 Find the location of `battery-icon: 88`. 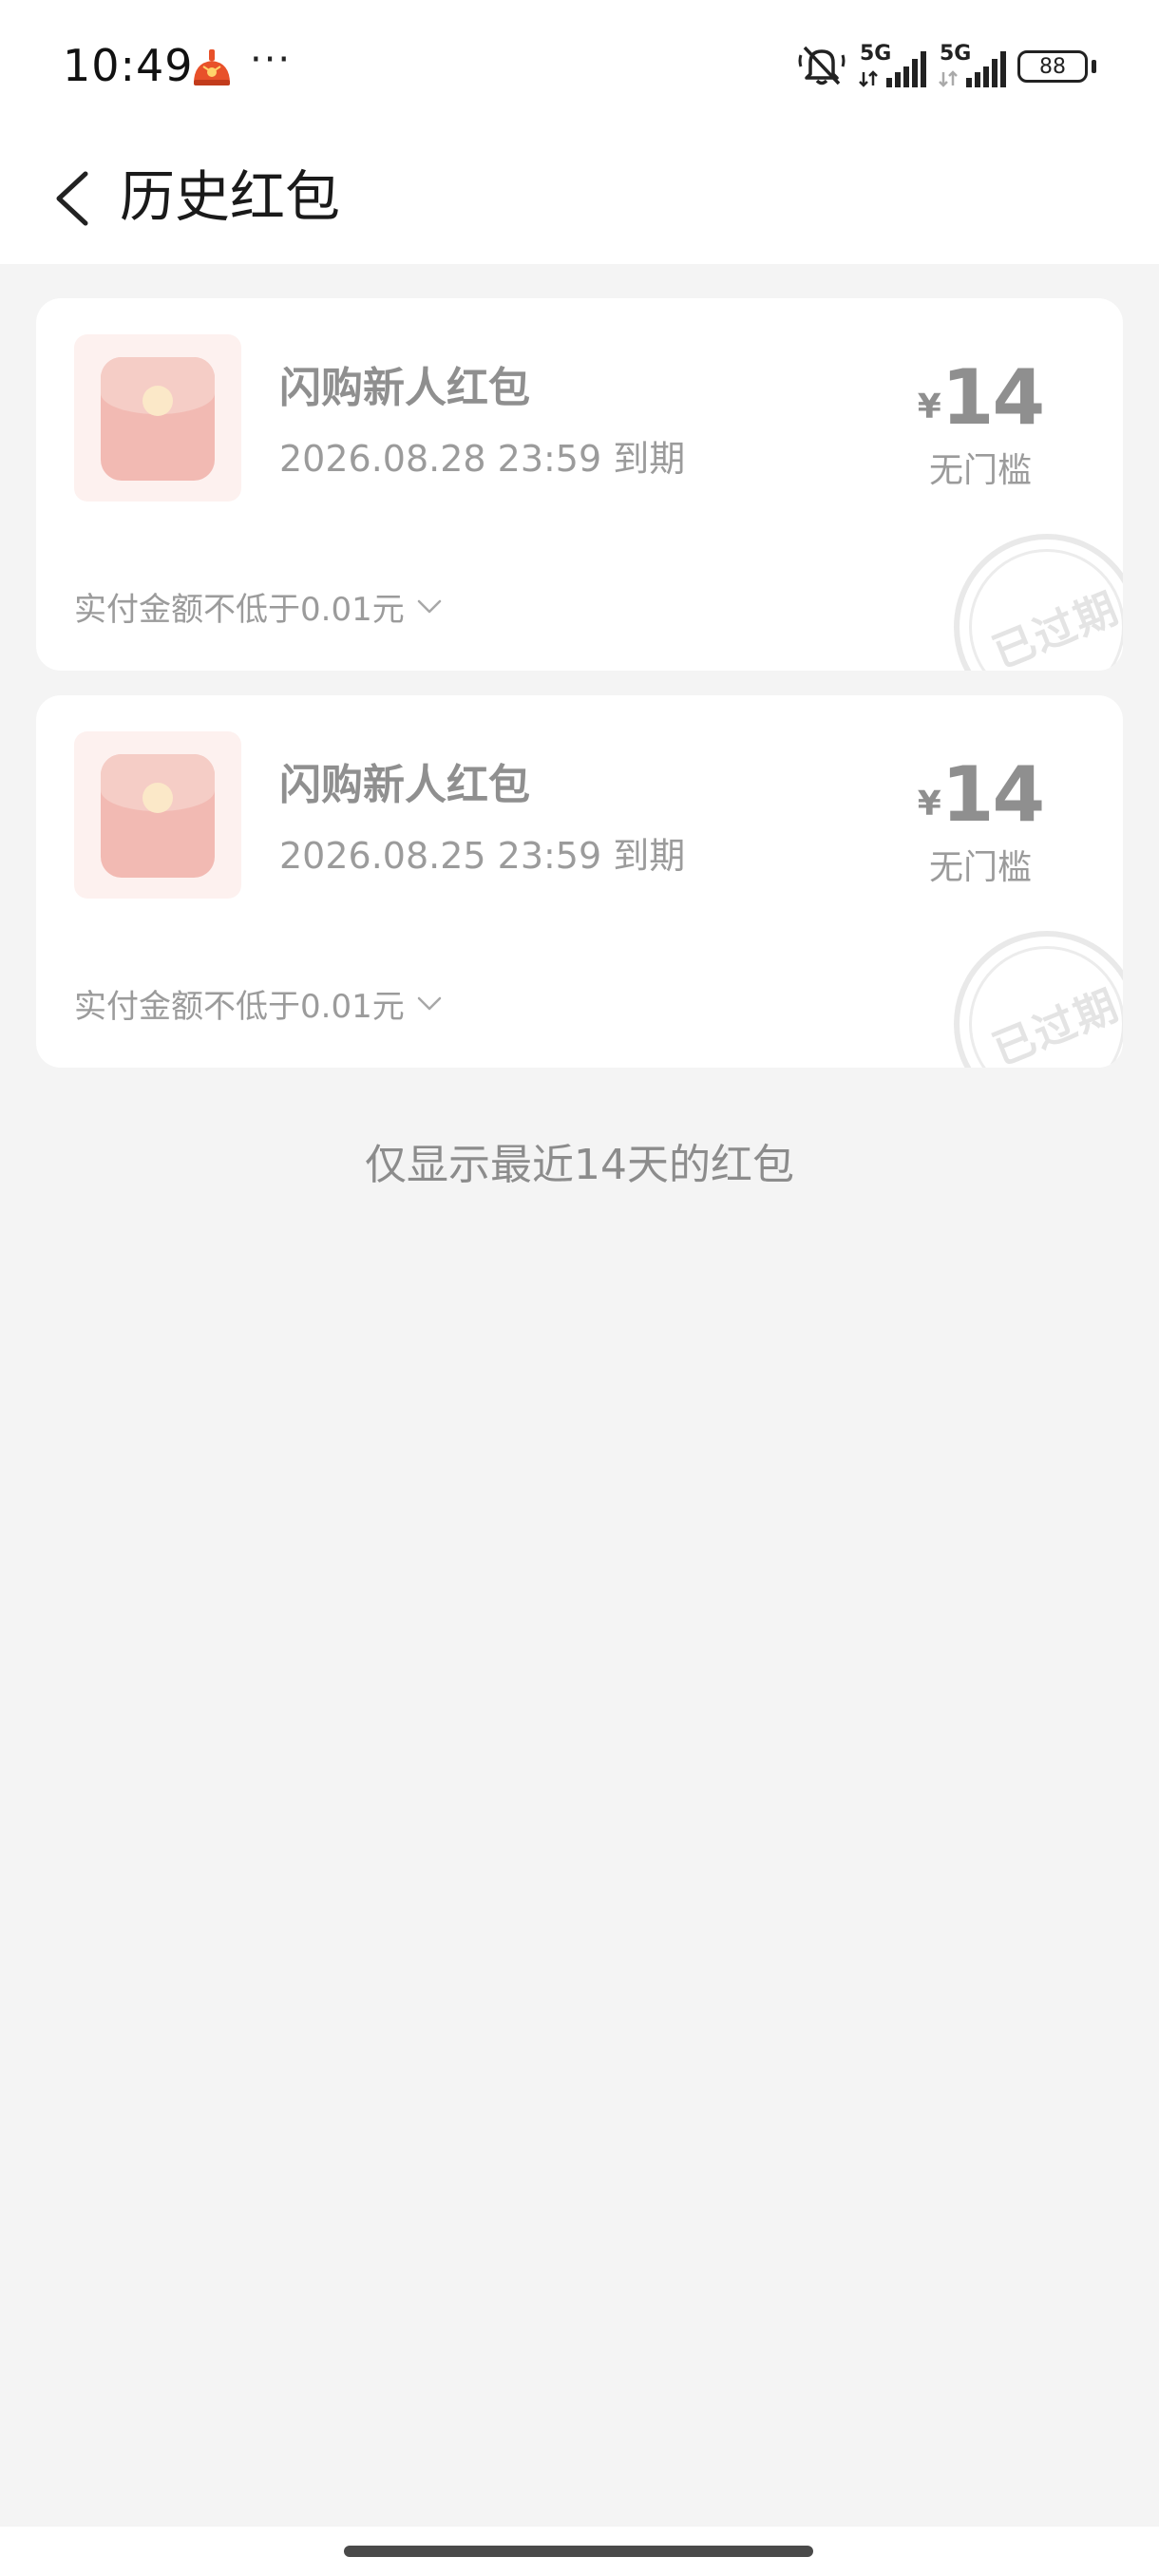

battery-icon: 88 is located at coordinates (1052, 66).